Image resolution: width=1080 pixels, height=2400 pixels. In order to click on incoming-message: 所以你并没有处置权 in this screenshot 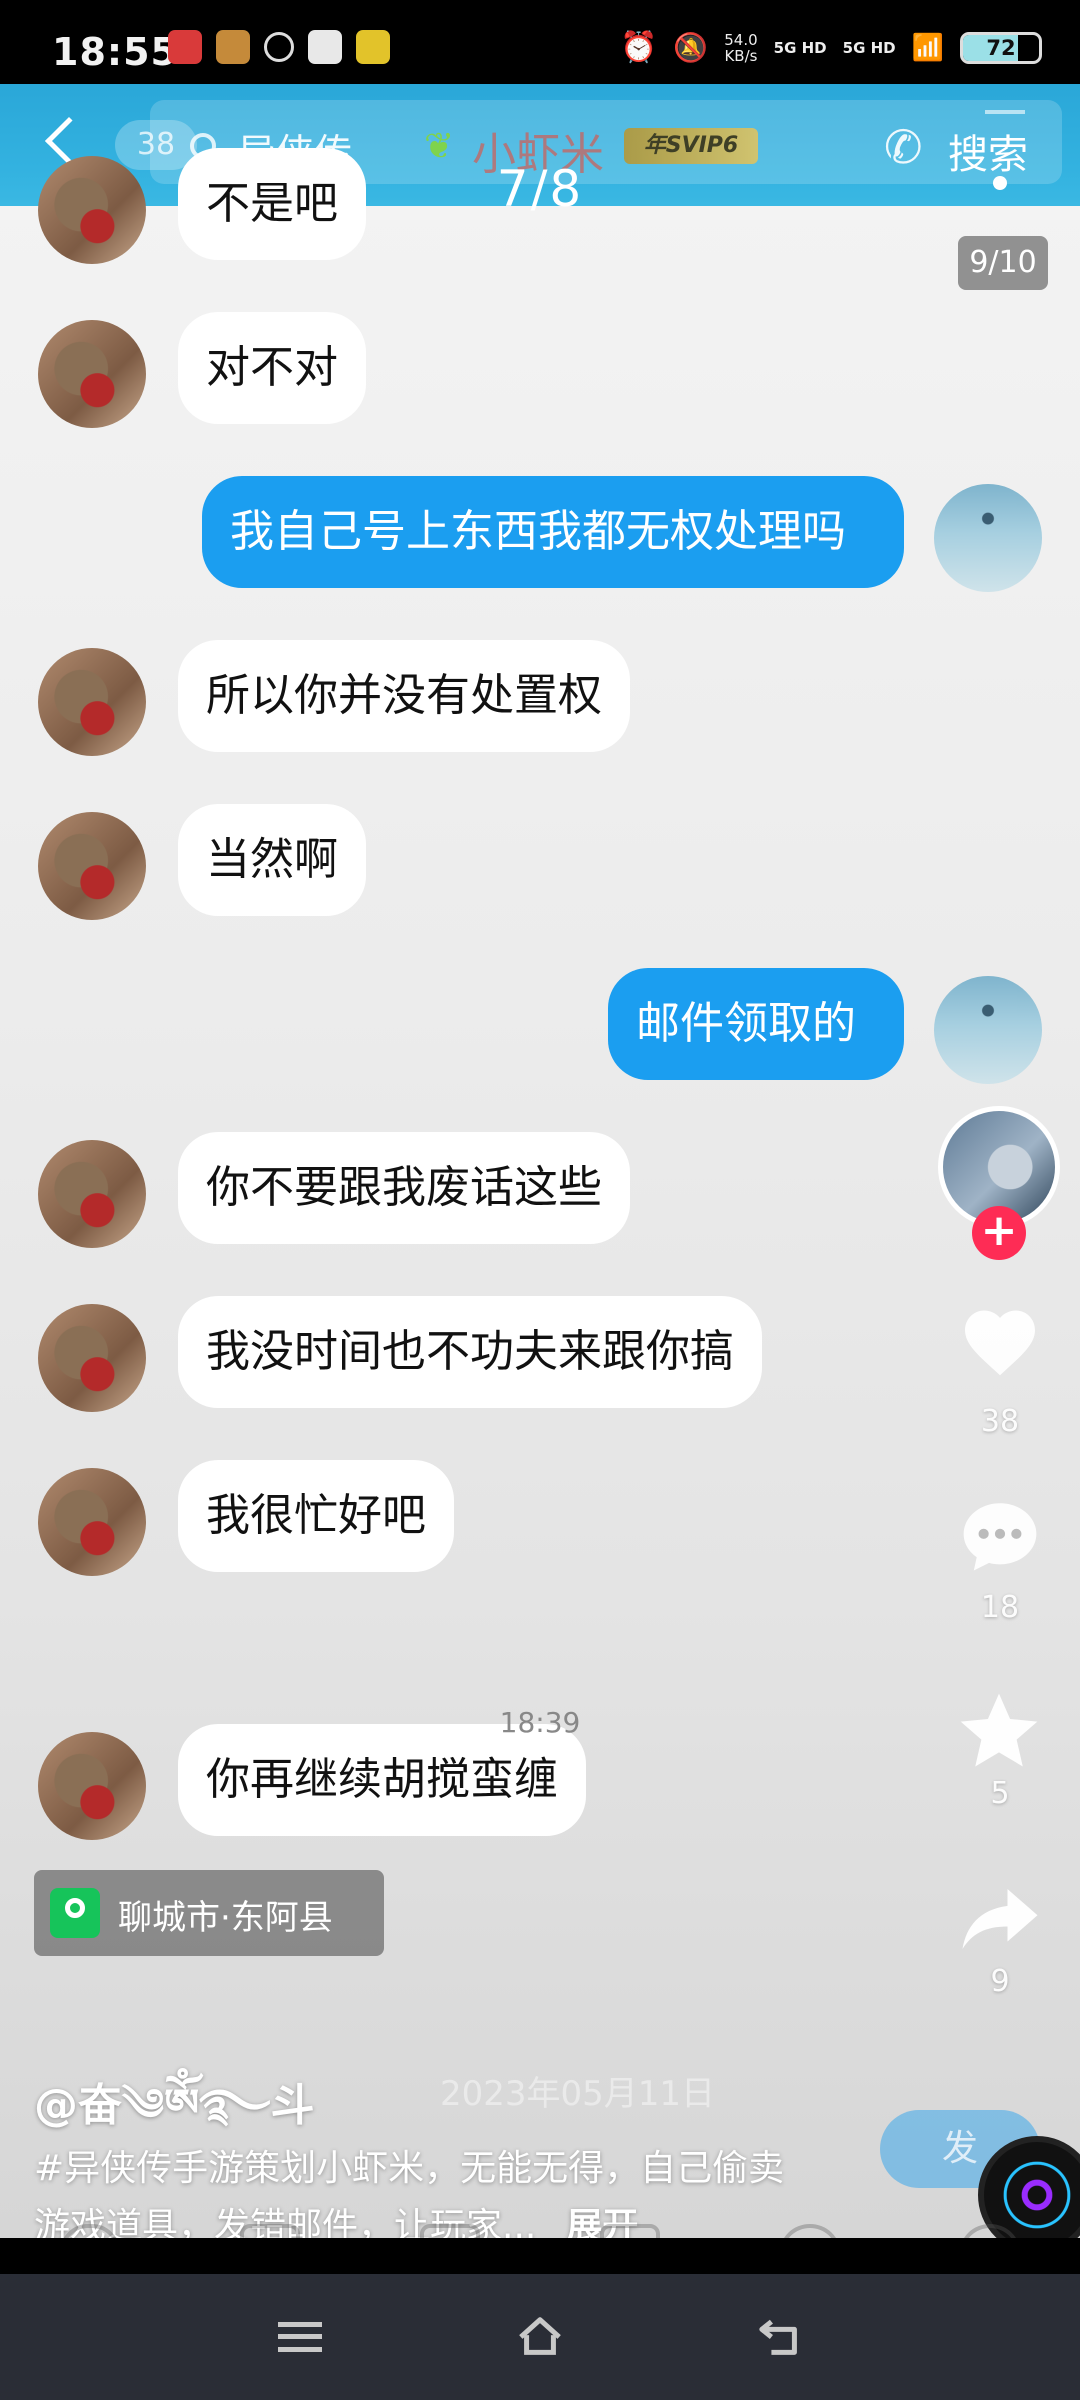, I will do `click(404, 696)`.